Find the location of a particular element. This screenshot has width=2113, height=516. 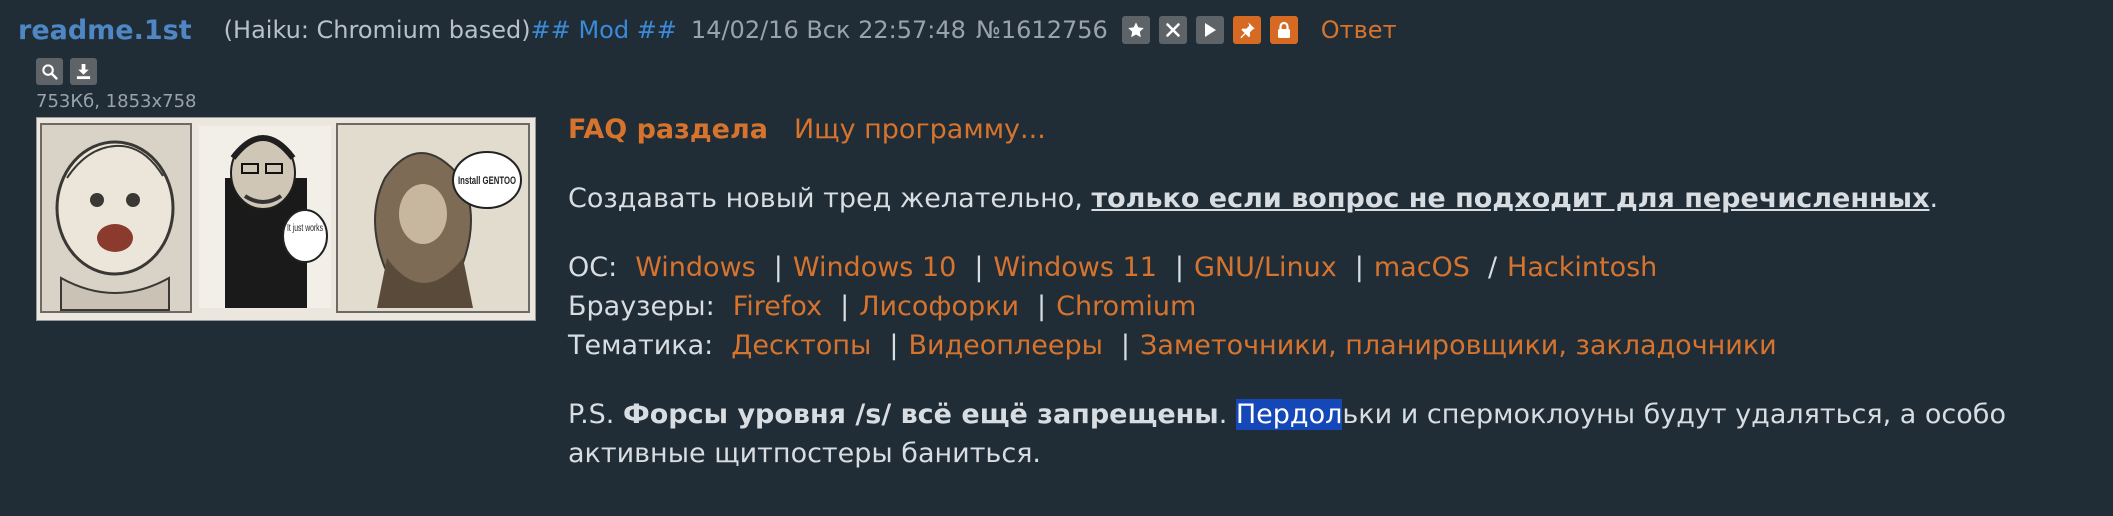

search-icon is located at coordinates (49, 71).